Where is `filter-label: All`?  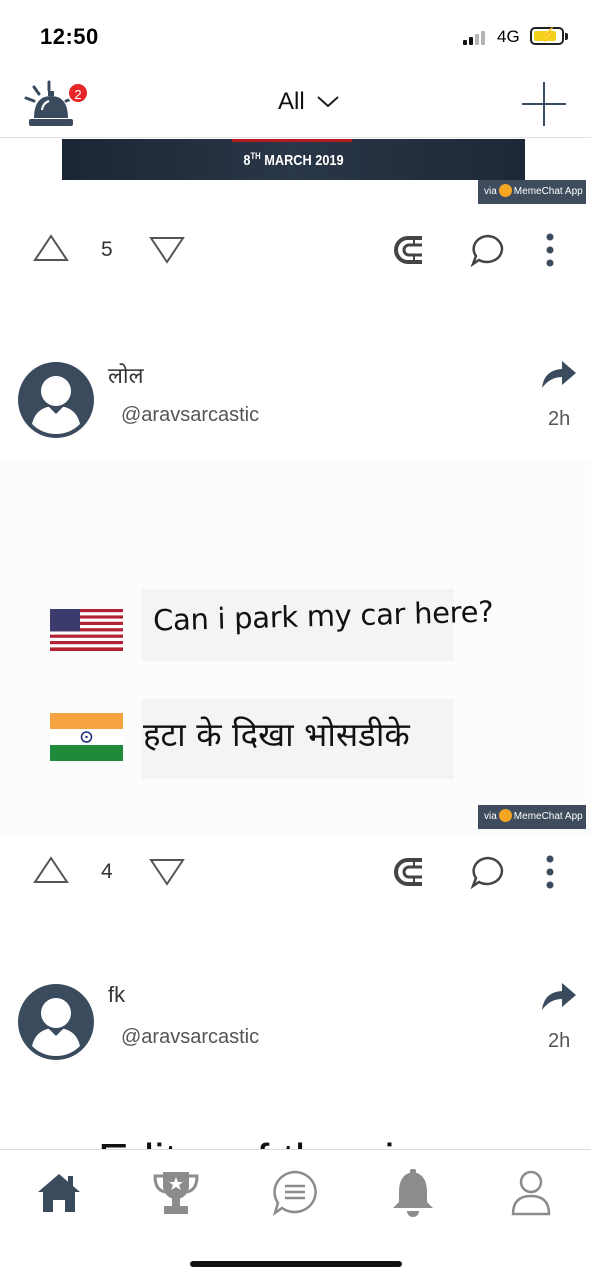 filter-label: All is located at coordinates (291, 101).